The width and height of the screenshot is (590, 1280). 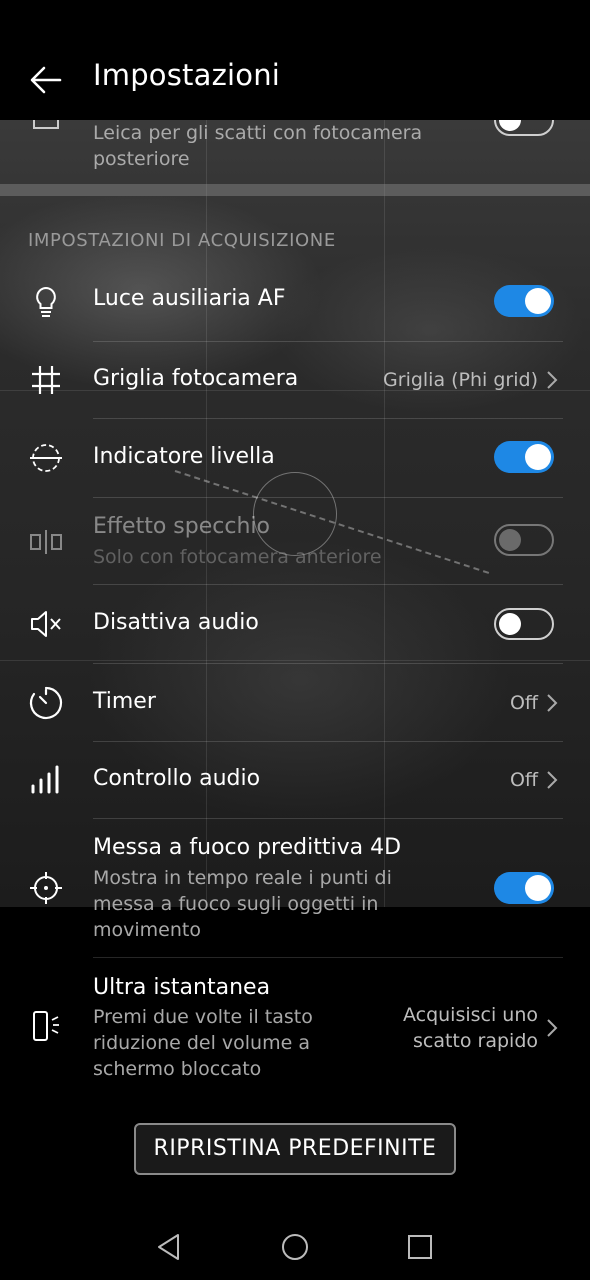 I want to click on subtitle-line: riduzione del volume a, so click(x=201, y=1043).